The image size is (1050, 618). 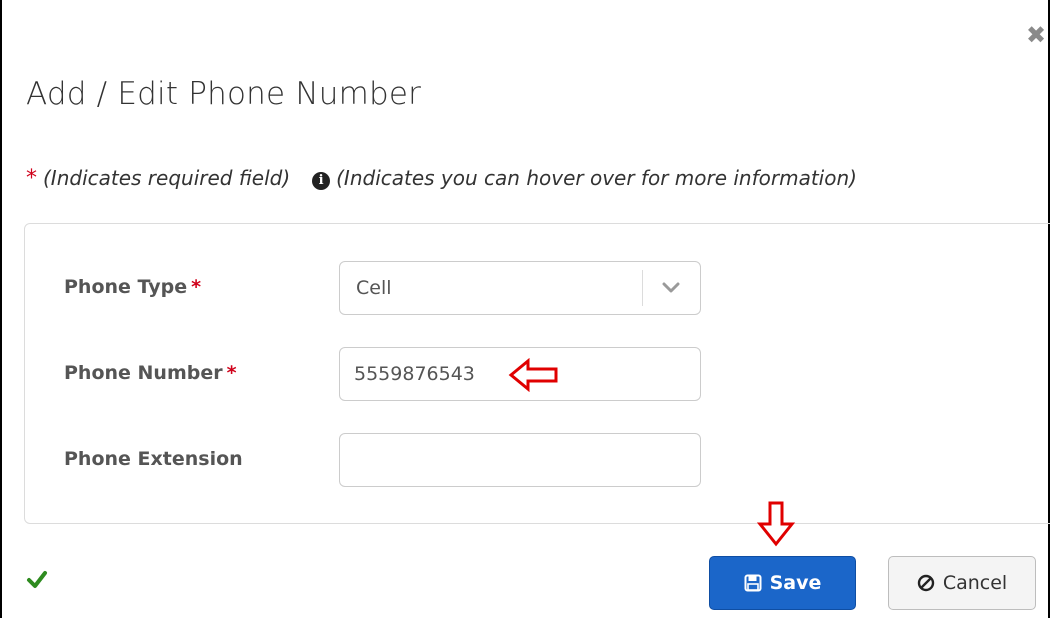 What do you see at coordinates (167, 178) in the screenshot?
I see `required-legend-text: (Indicates required field)` at bounding box center [167, 178].